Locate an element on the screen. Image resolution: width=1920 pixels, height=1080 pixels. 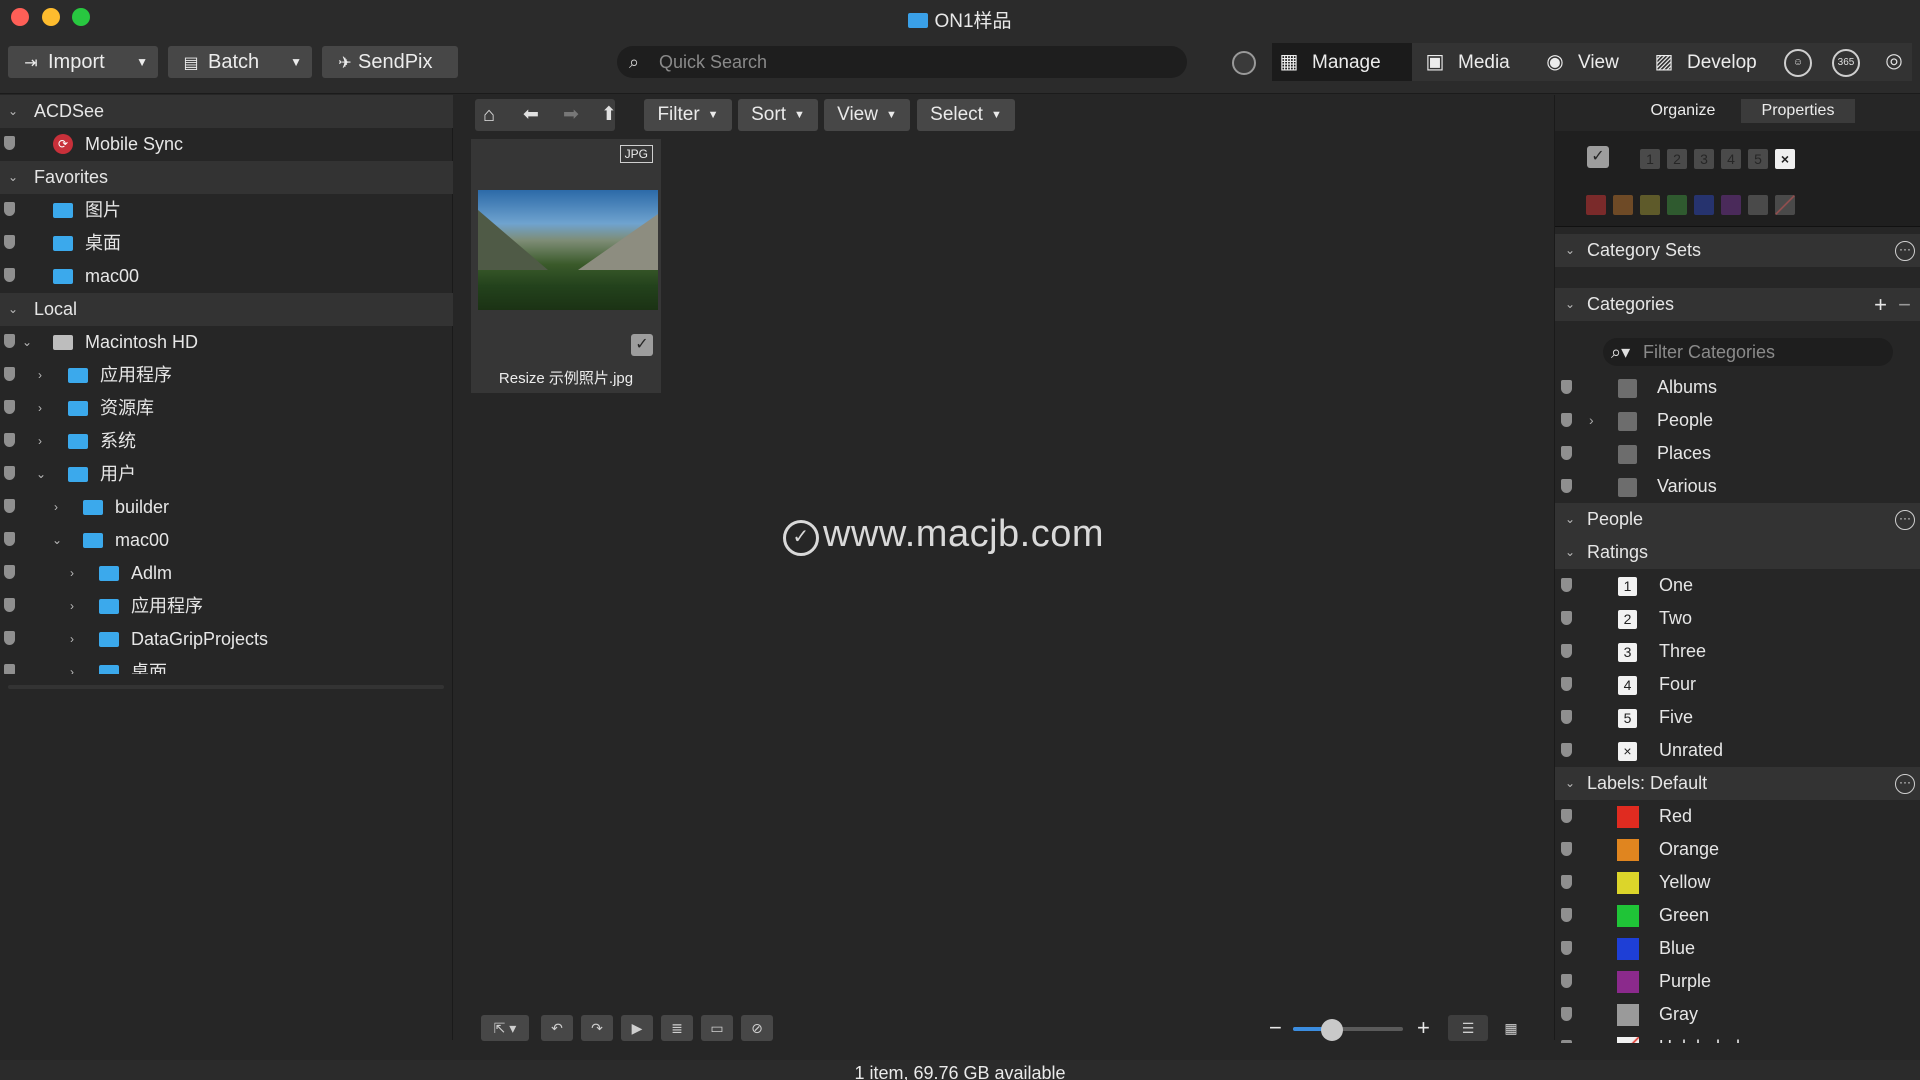
label-unlabeled: Unlabeled is located at coordinates (1737, 1037).